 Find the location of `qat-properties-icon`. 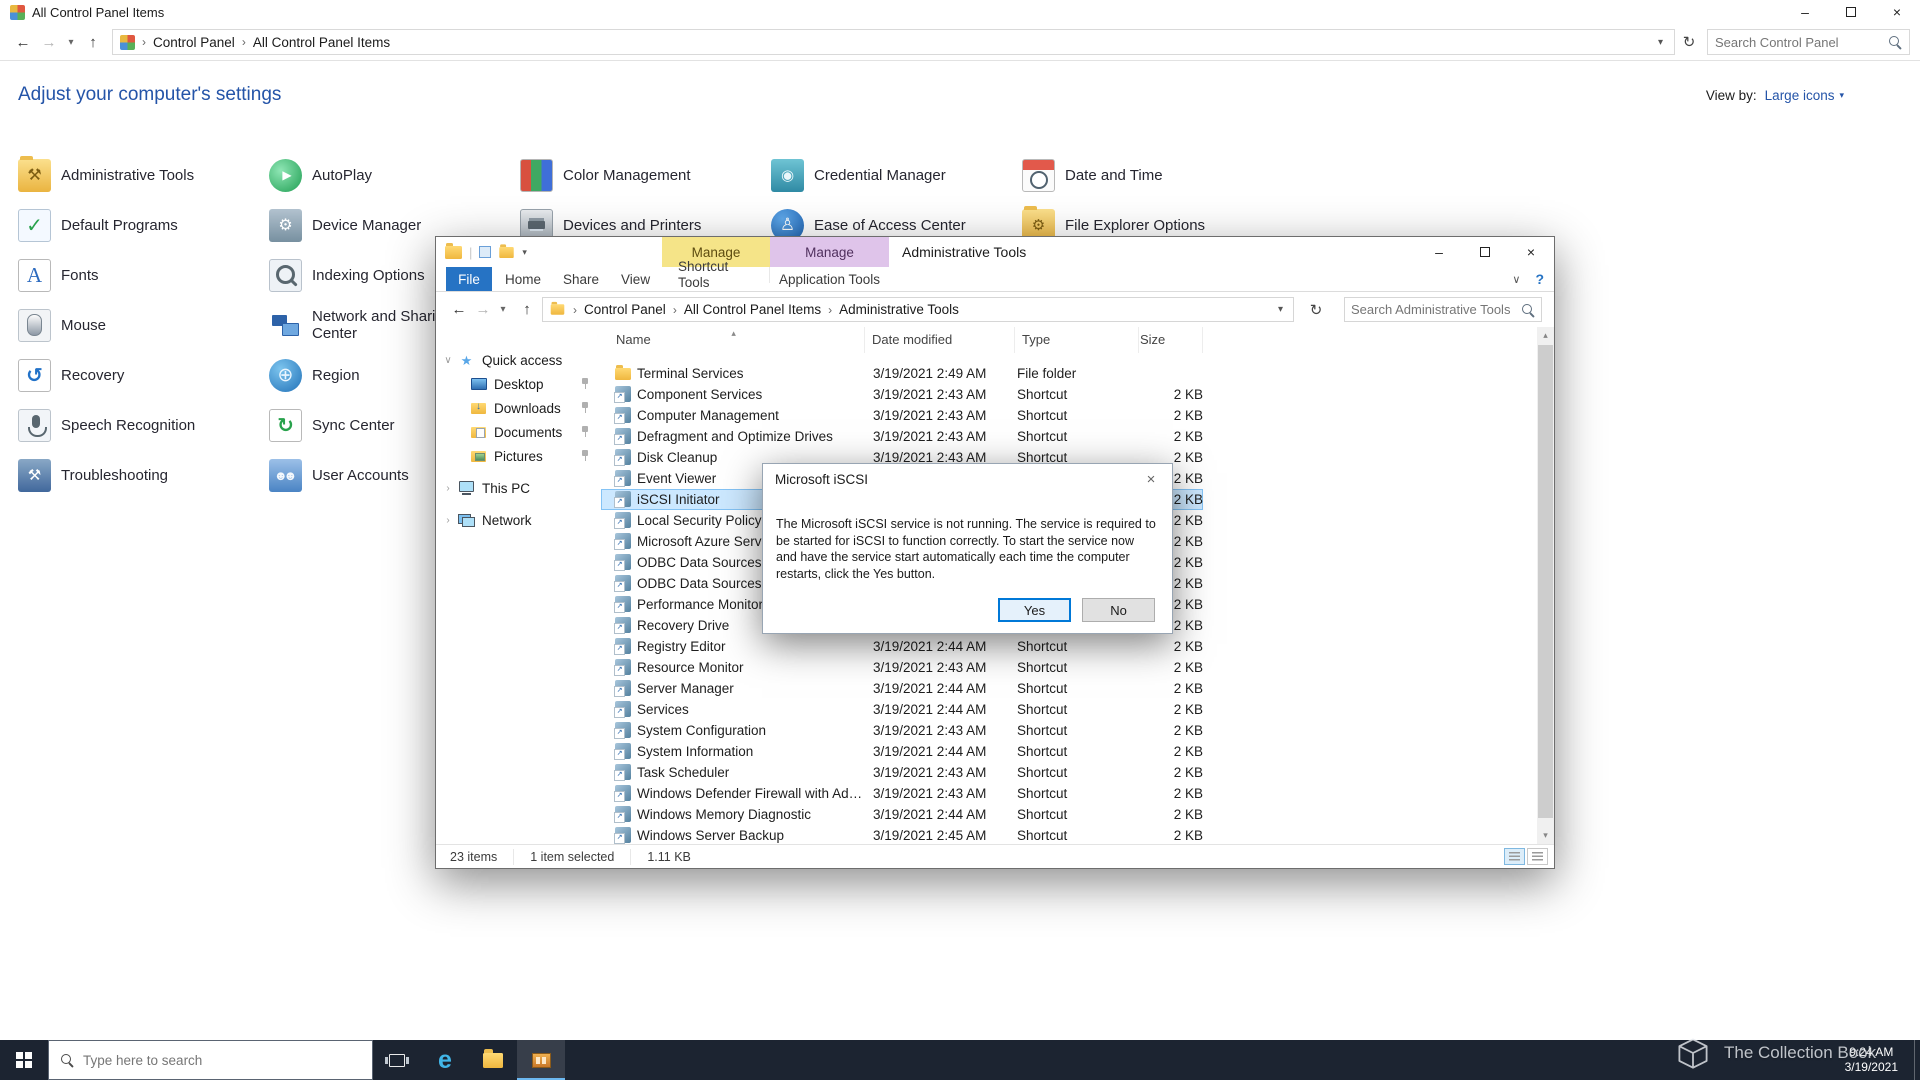

qat-properties-icon is located at coordinates (485, 252).